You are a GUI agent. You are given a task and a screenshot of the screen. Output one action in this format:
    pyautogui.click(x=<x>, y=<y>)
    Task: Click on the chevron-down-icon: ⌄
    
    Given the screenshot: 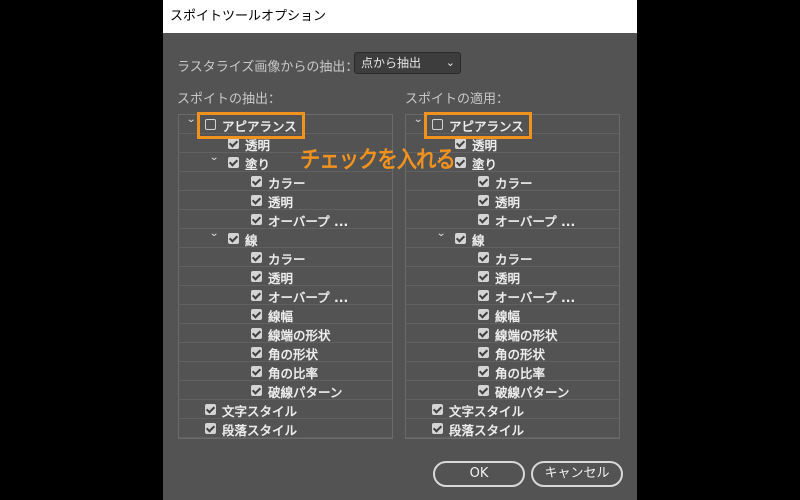 What is the action you would take?
    pyautogui.click(x=450, y=62)
    